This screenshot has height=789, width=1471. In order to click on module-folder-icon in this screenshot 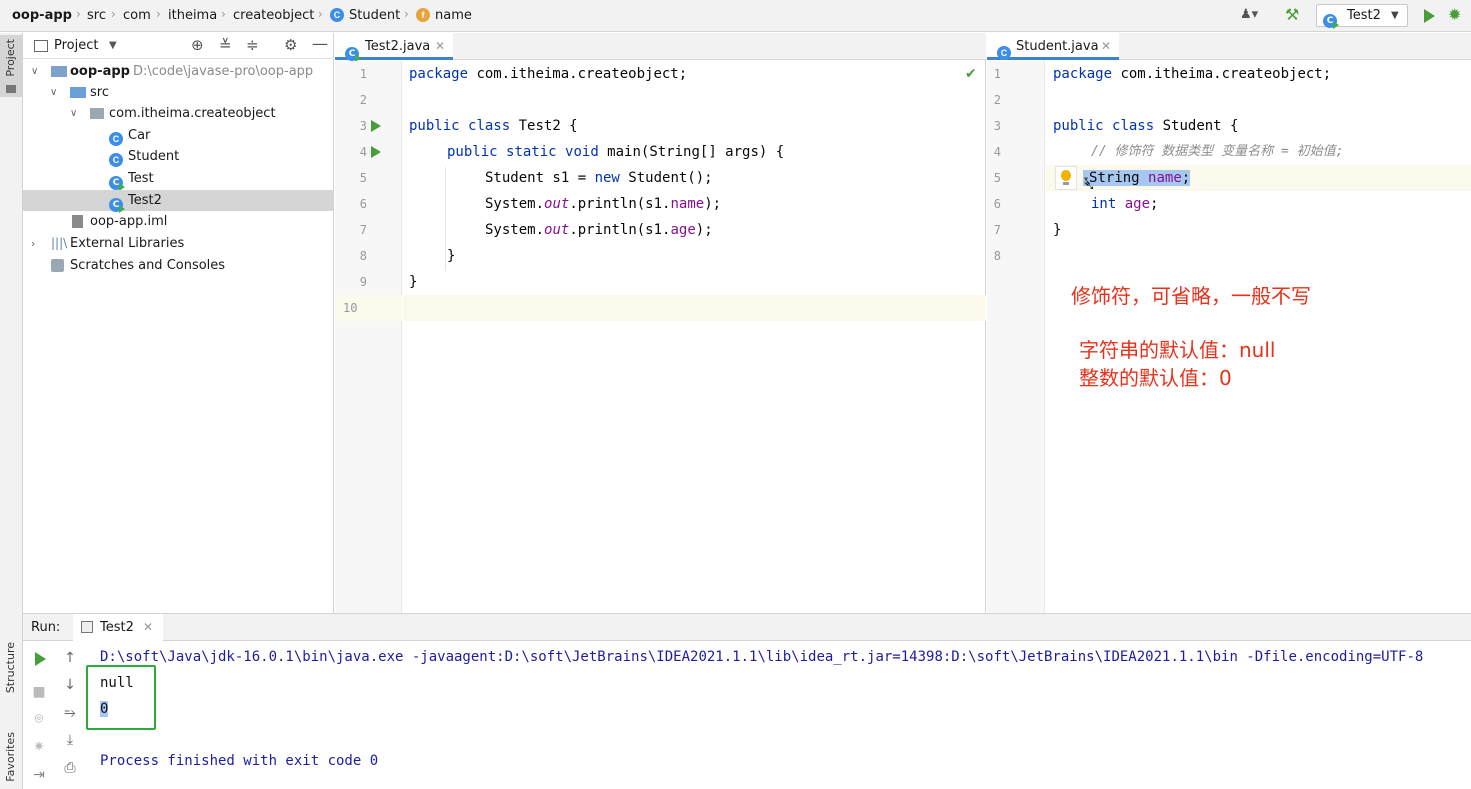, I will do `click(59, 71)`.